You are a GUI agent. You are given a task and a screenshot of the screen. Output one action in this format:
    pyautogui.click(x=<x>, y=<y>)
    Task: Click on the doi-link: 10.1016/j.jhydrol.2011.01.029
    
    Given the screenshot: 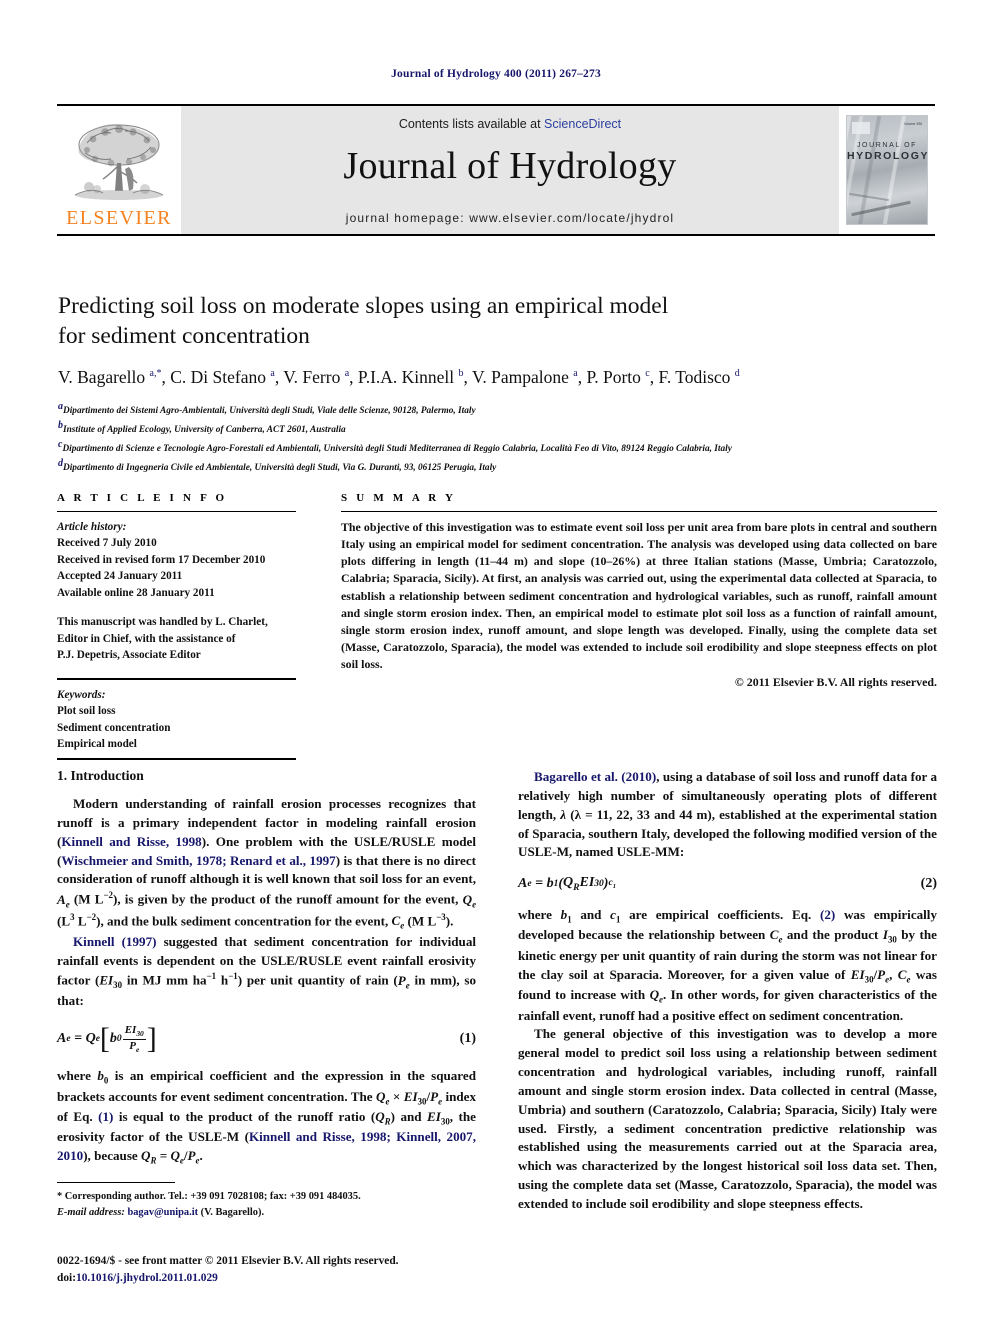 What is the action you would take?
    pyautogui.click(x=147, y=1278)
    